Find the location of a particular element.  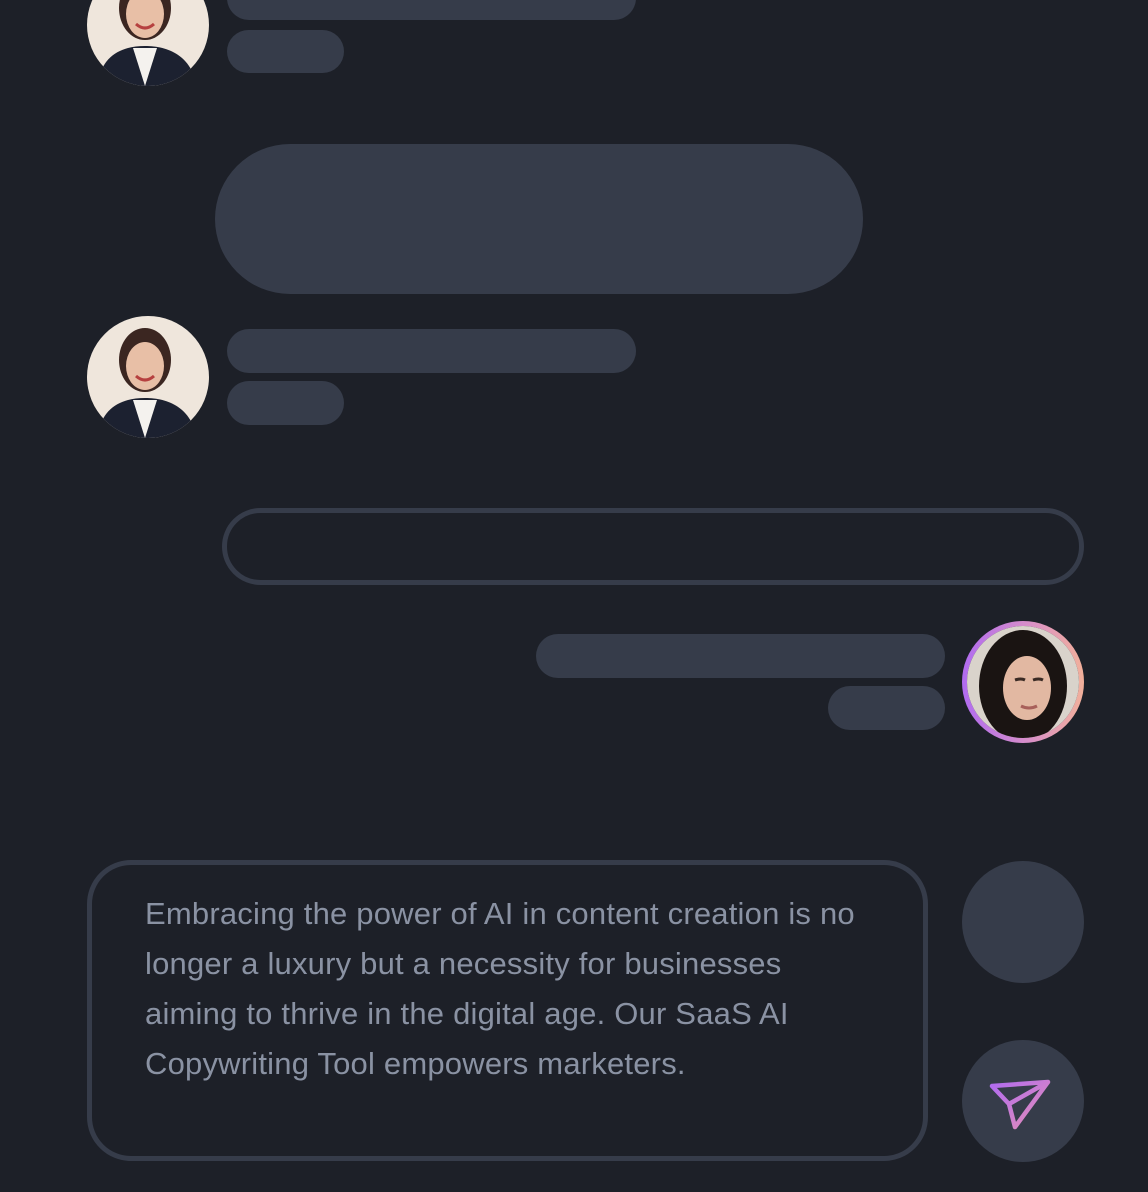

message-bubble-placeholder is located at coordinates (539, 219).